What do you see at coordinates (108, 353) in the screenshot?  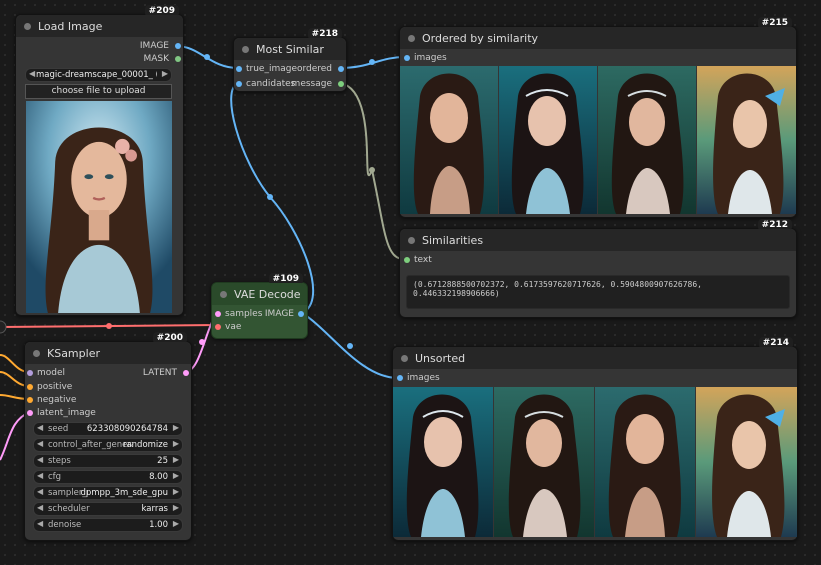 I see `node-header: KSampler` at bounding box center [108, 353].